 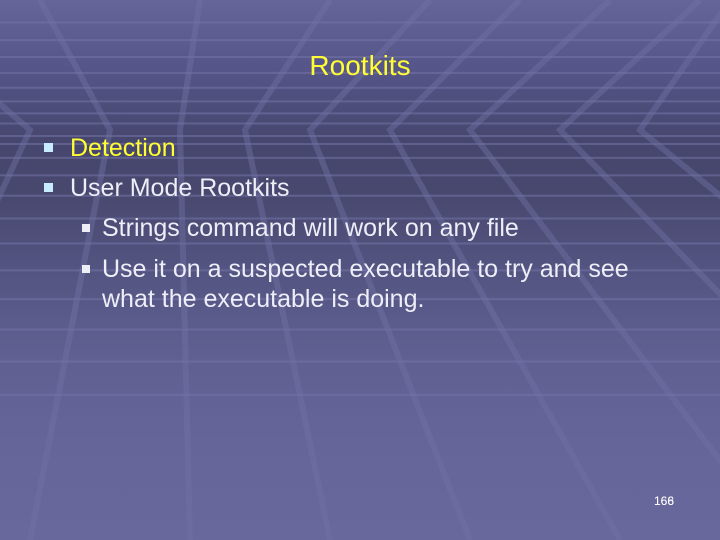 I want to click on bullet-item-user-mode-rootkits: User Mode Rootkits, so click(x=167, y=188).